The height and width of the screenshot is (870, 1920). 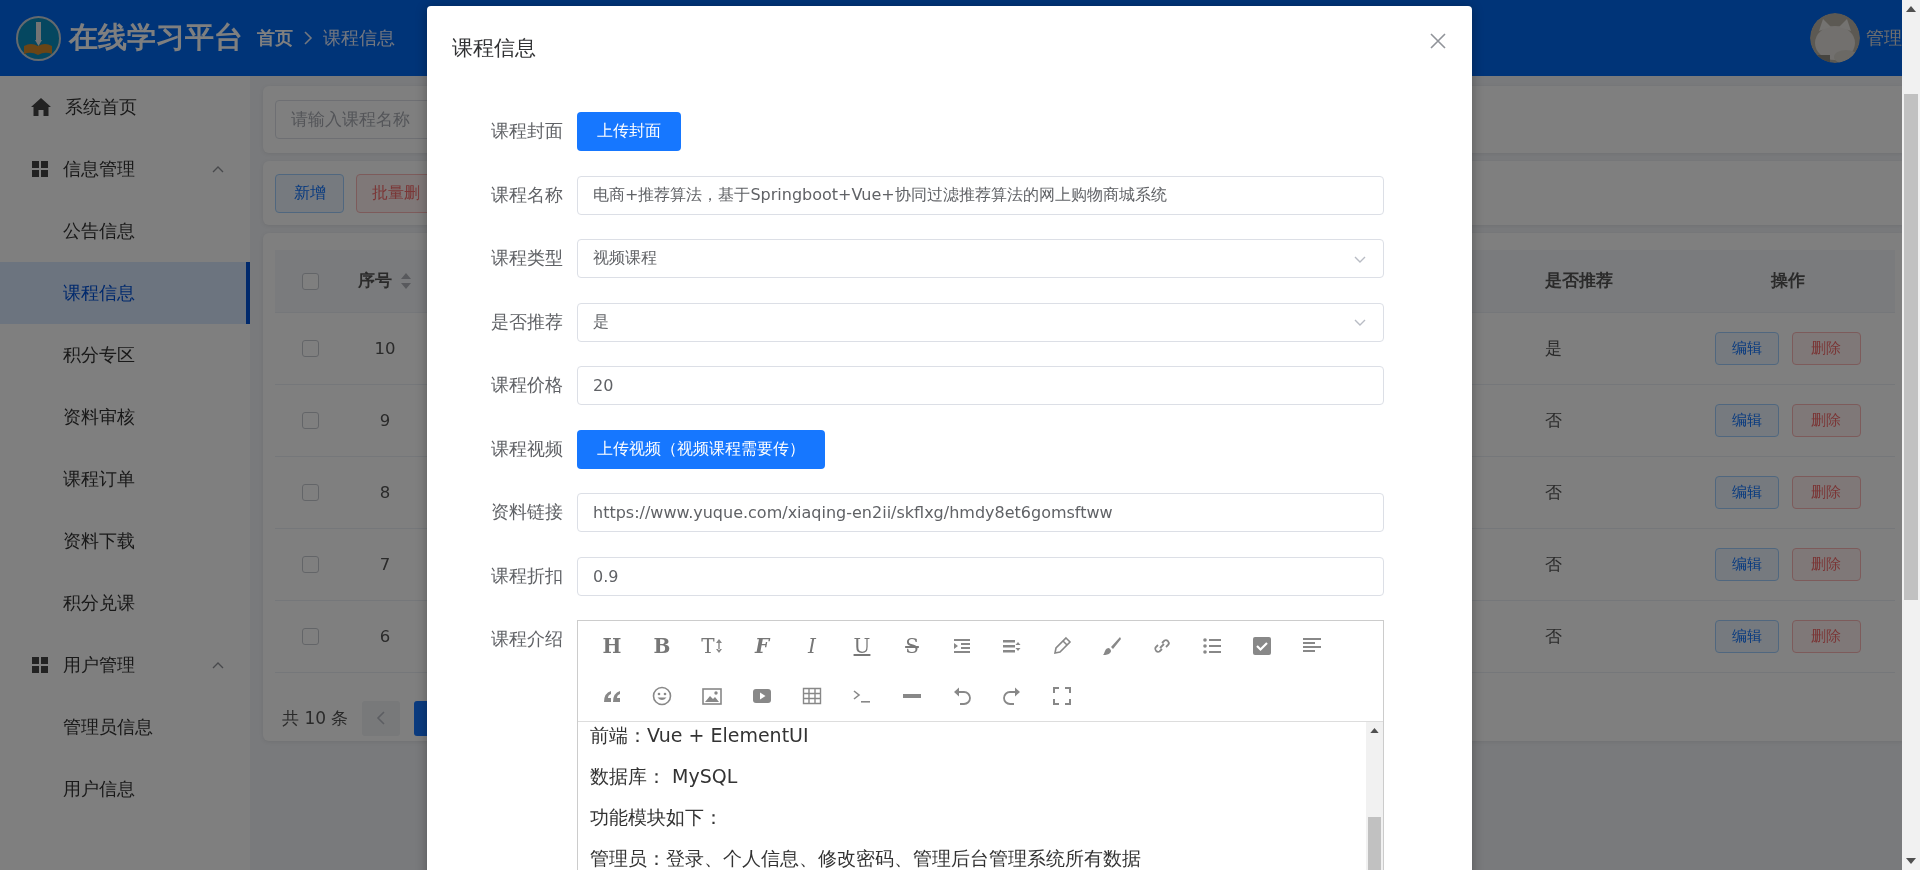 I want to click on table-cell: 9, so click(x=385, y=420).